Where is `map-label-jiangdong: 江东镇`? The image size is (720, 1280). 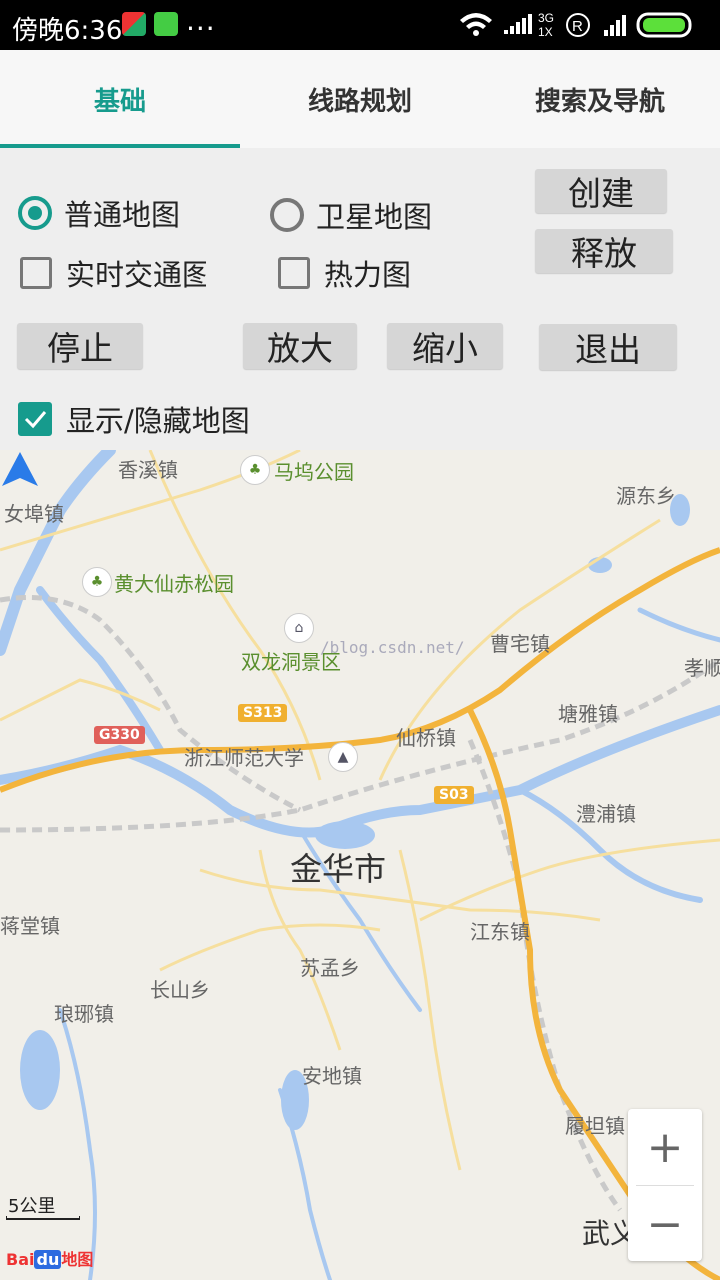
map-label-jiangdong: 江东镇 is located at coordinates (500, 932).